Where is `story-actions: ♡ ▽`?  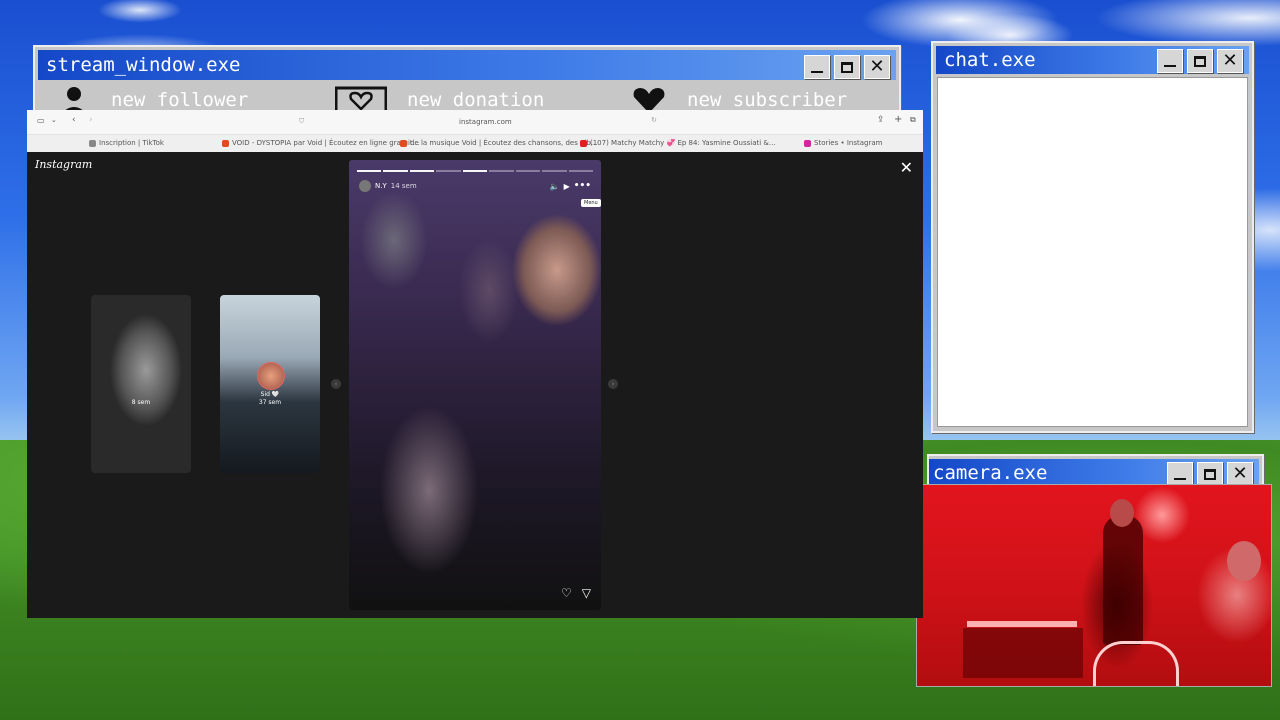 story-actions: ♡ ▽ is located at coordinates (576, 593).